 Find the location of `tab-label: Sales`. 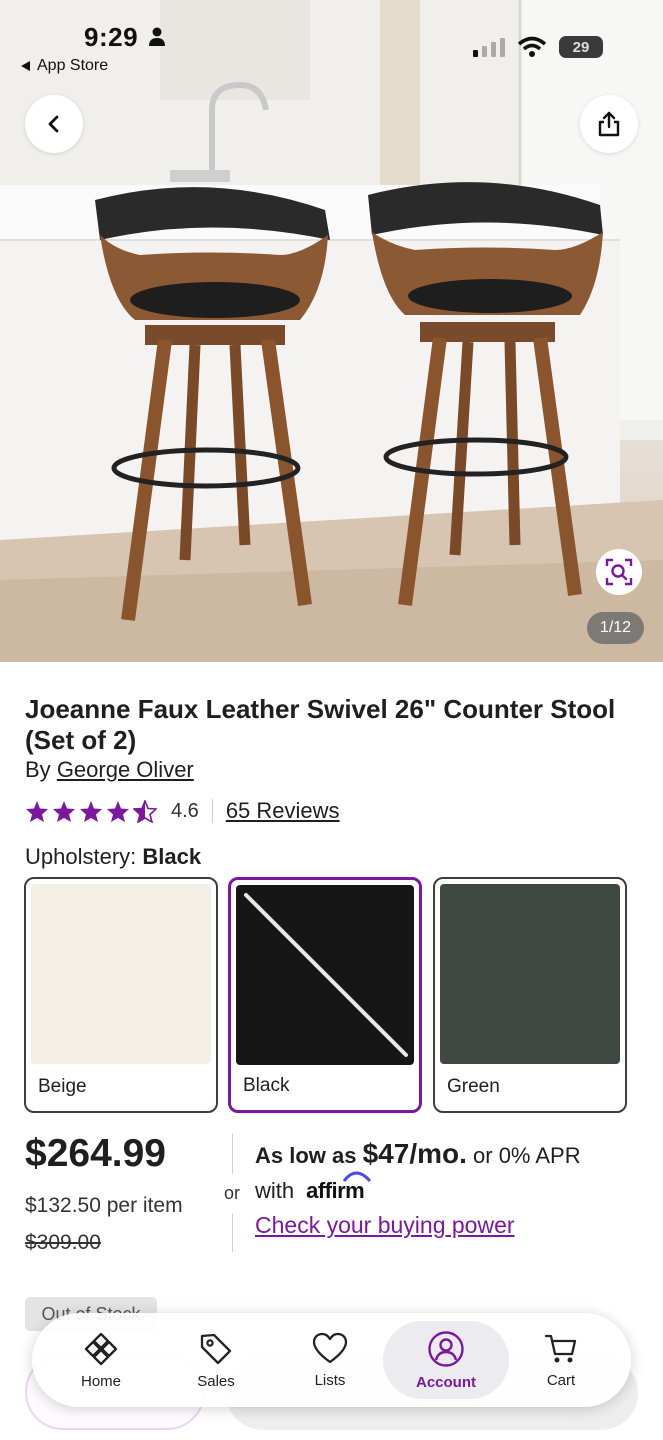

tab-label: Sales is located at coordinates (216, 1381).